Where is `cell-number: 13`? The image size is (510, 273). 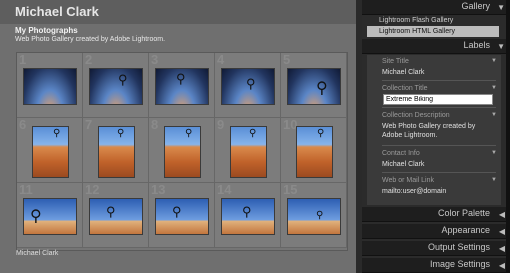 cell-number: 13 is located at coordinates (158, 189).